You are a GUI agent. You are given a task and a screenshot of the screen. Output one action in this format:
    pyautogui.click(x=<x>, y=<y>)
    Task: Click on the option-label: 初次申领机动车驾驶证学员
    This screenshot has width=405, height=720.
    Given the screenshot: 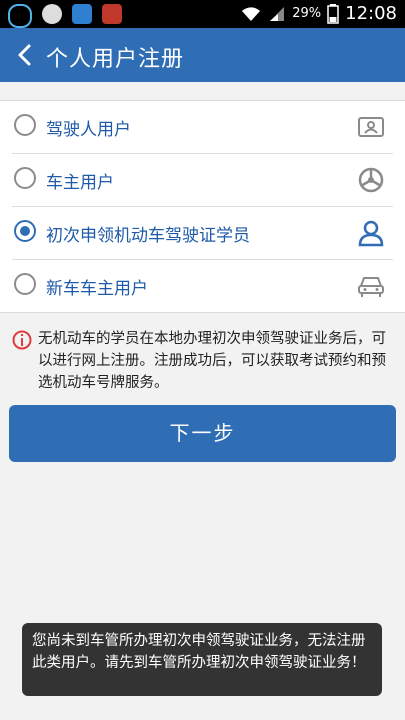 What is the action you would take?
    pyautogui.click(x=148, y=236)
    